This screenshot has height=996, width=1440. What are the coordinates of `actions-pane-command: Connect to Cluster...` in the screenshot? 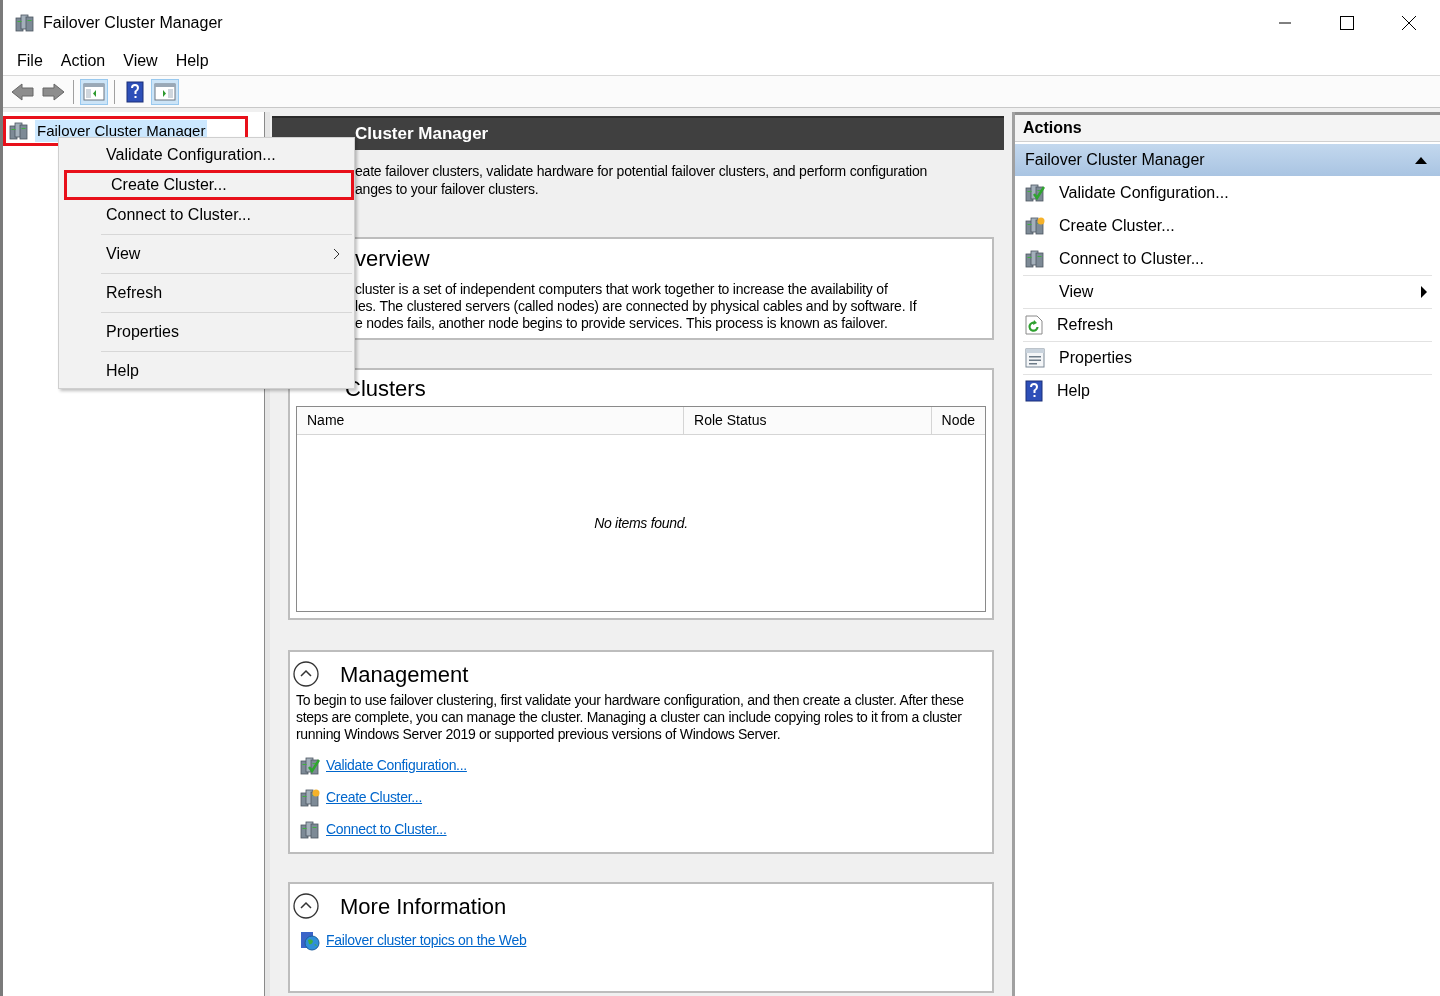 It's located at (1227, 258).